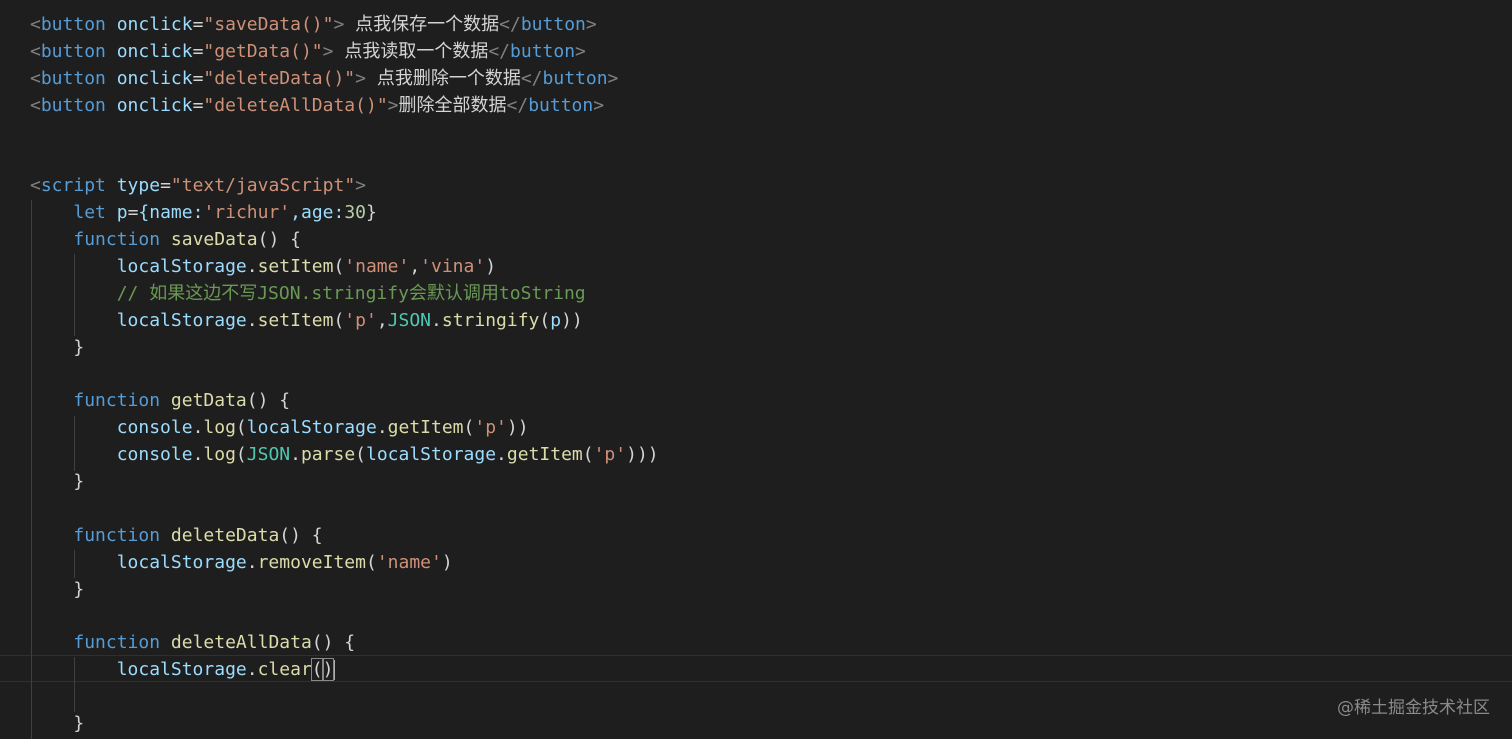 The width and height of the screenshot is (1512, 739). Describe the element at coordinates (198, 186) in the screenshot. I see `code-line: <script type="text/javaScript">` at that location.